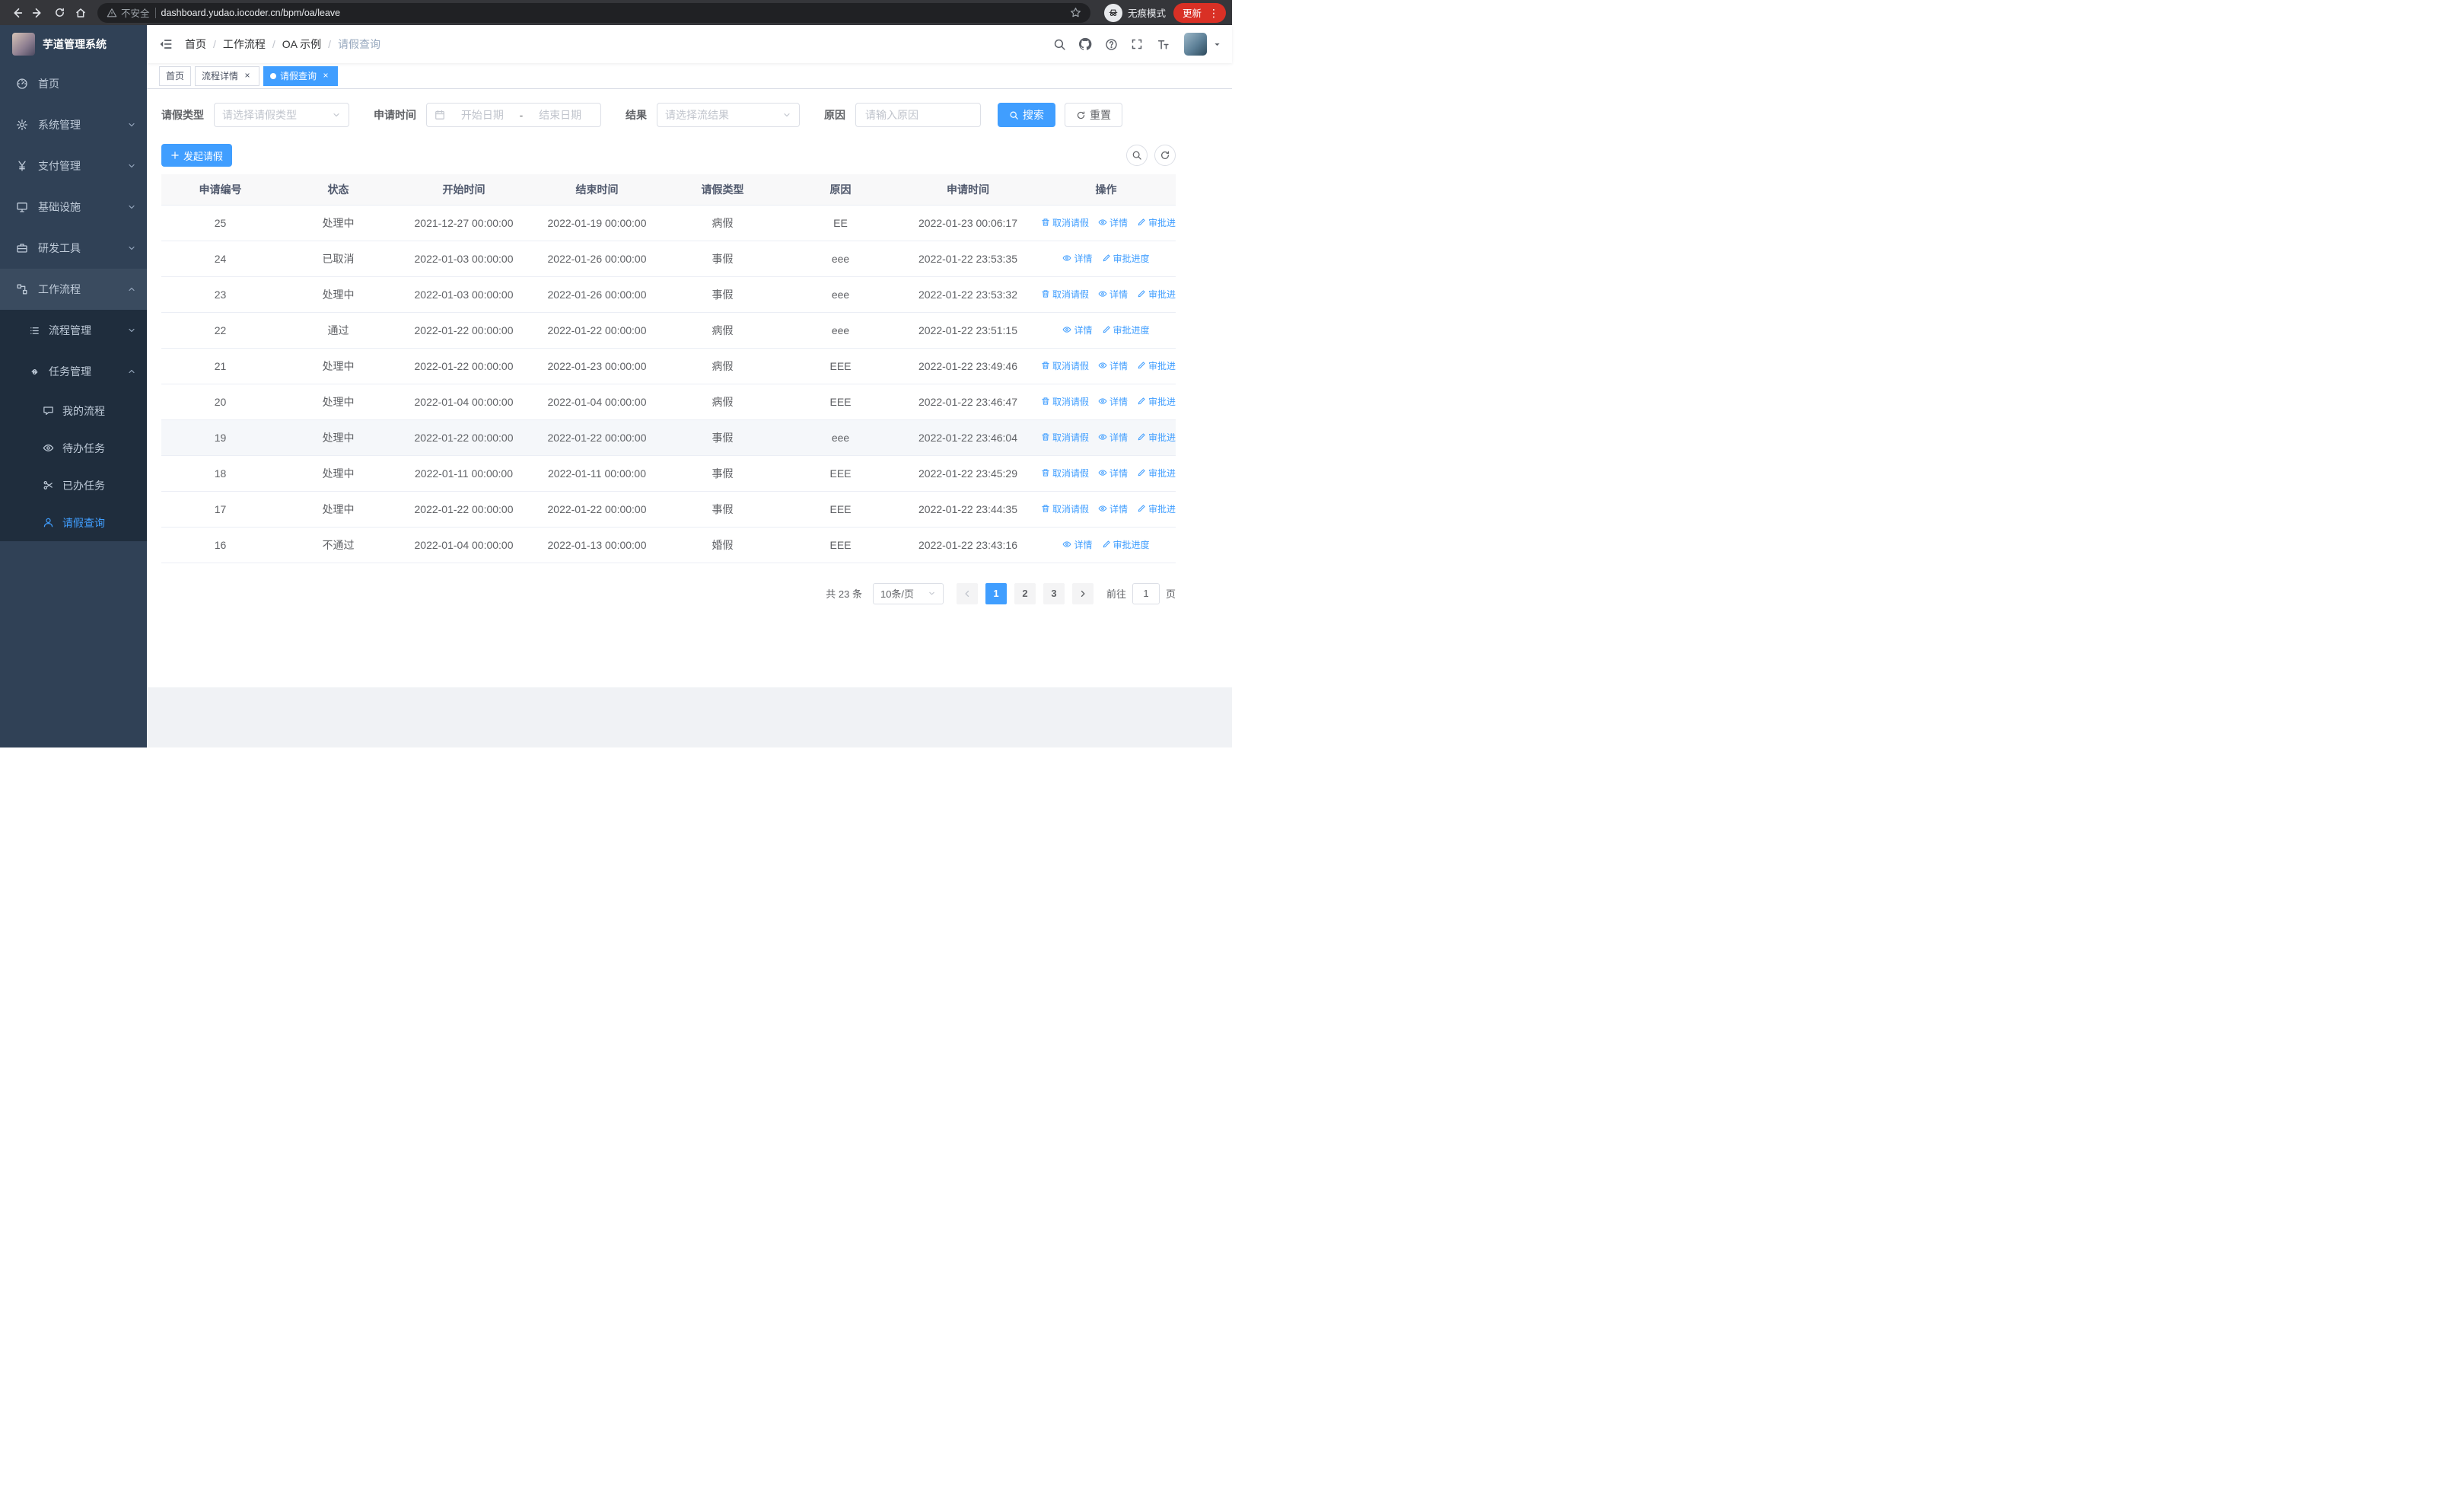  I want to click on security-warning: 不安全, so click(128, 13).